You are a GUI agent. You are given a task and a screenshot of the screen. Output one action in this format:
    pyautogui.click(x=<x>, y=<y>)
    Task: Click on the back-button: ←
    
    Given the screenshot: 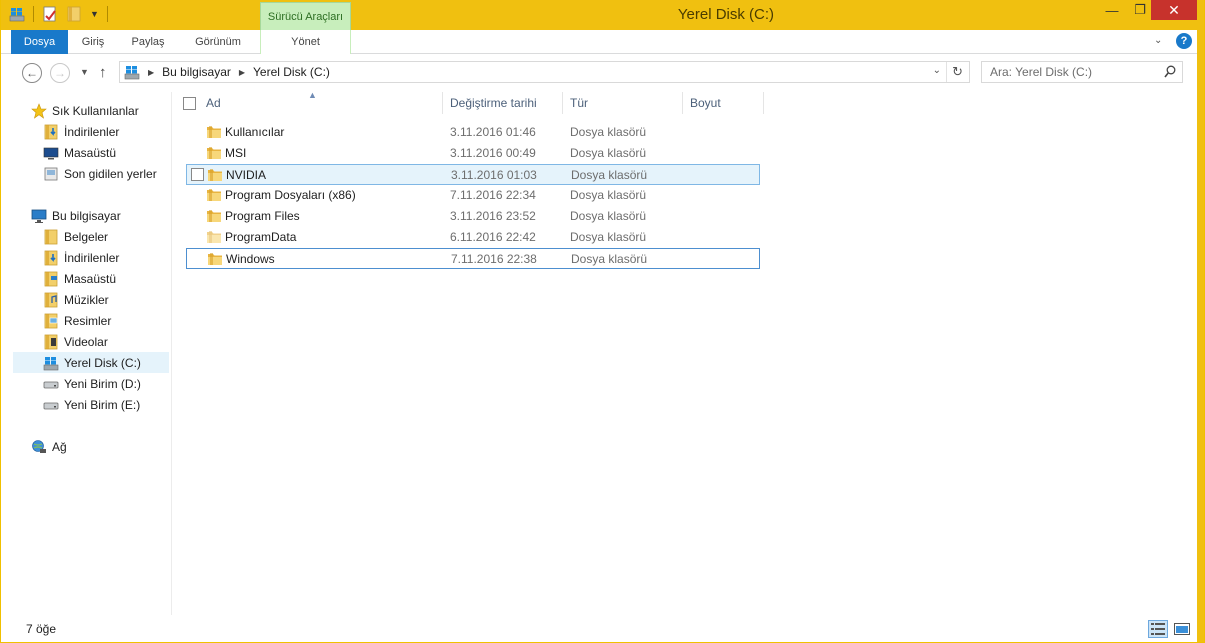 What is the action you would take?
    pyautogui.click(x=32, y=73)
    